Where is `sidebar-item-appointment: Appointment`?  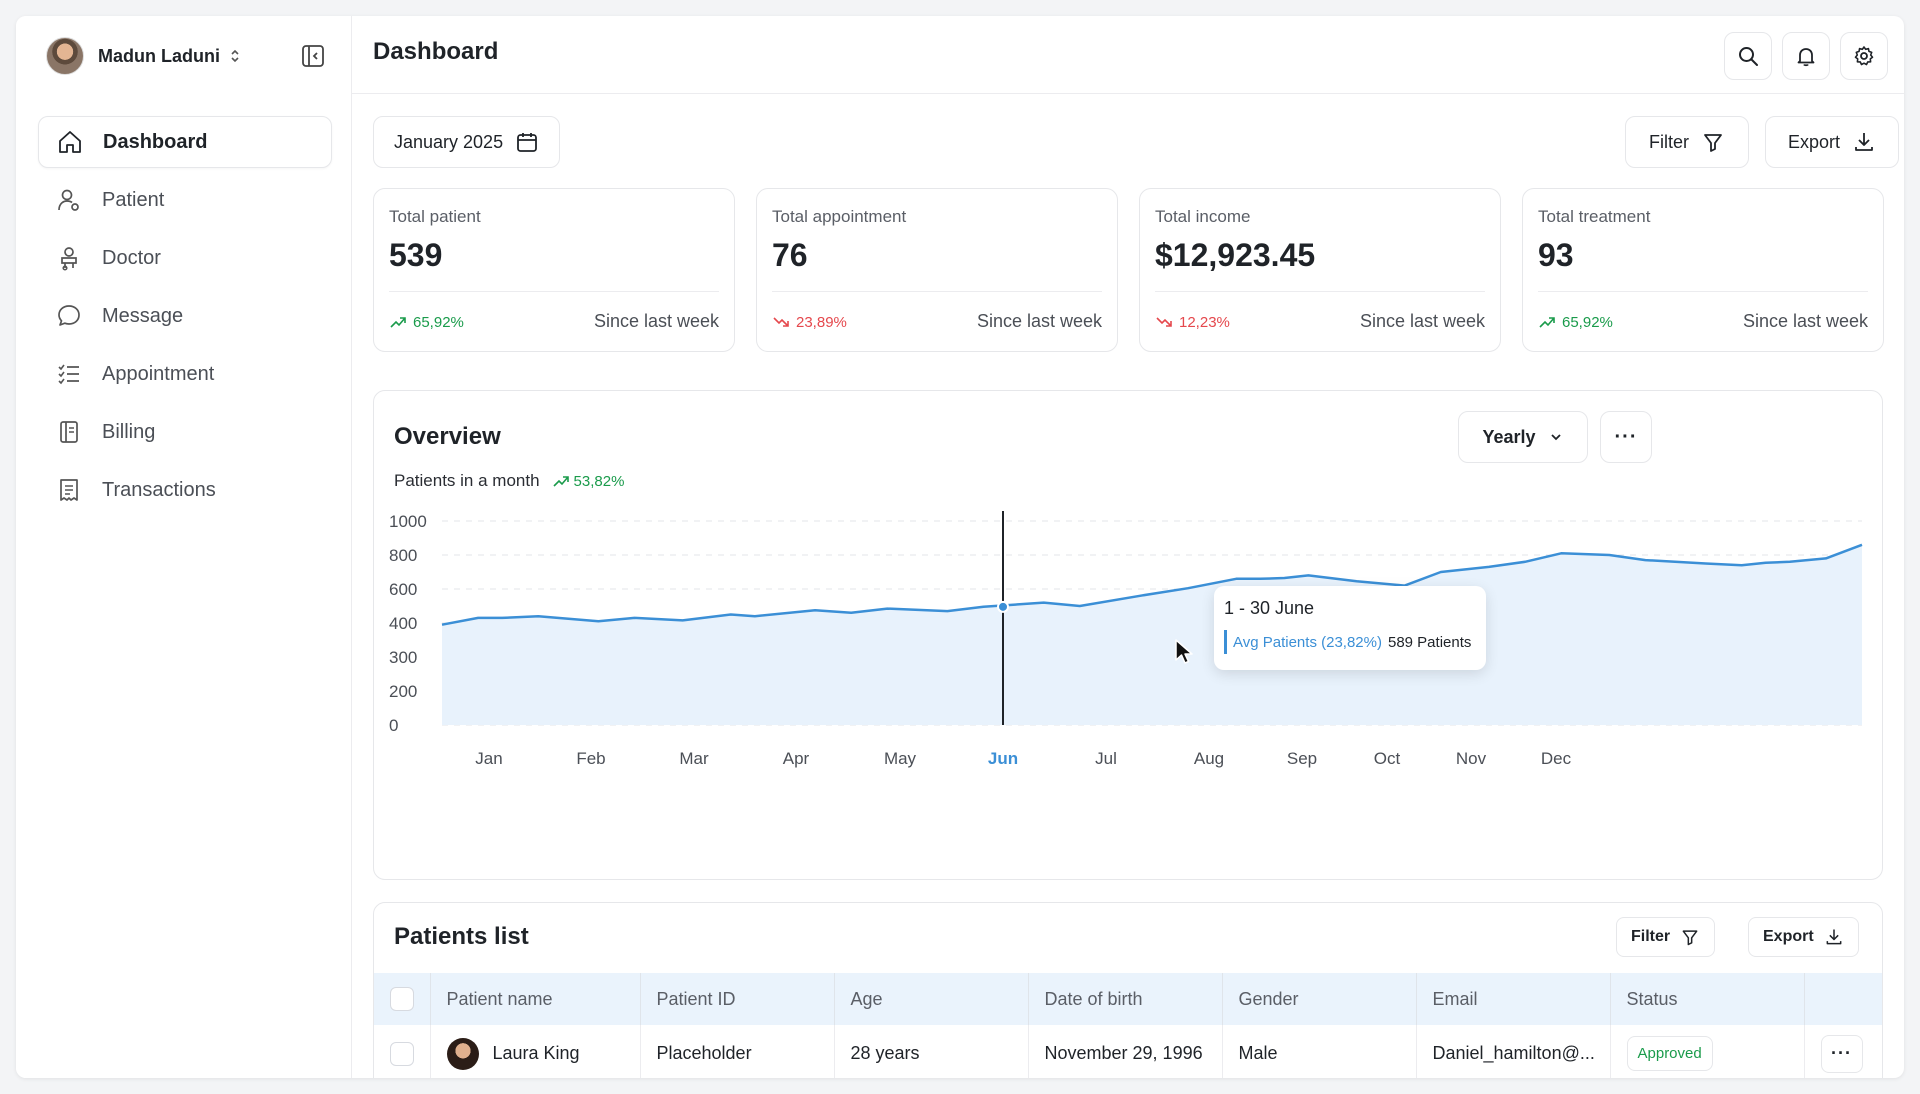 sidebar-item-appointment: Appointment is located at coordinates (185, 374).